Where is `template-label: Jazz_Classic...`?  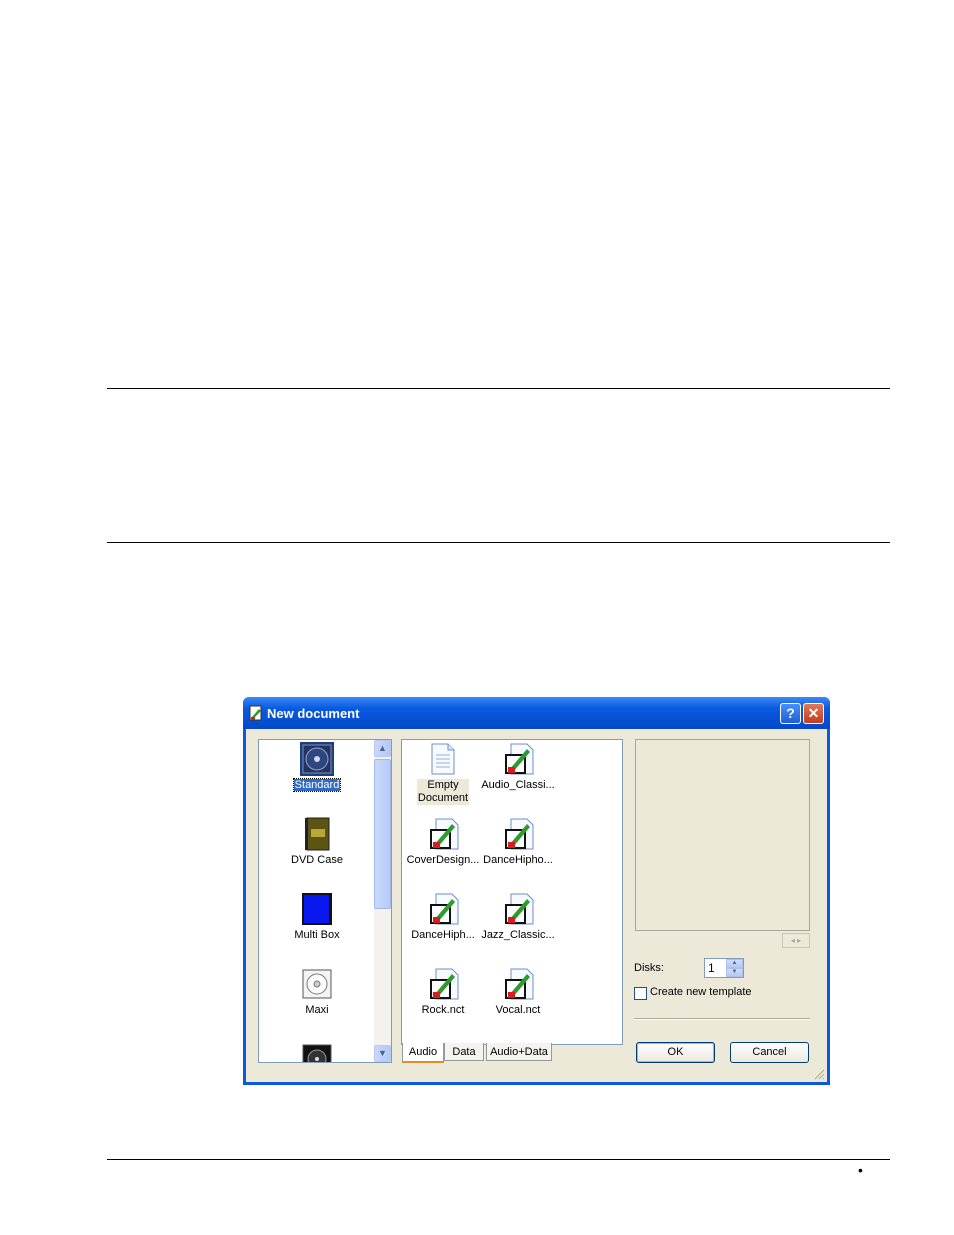 template-label: Jazz_Classic... is located at coordinates (518, 935).